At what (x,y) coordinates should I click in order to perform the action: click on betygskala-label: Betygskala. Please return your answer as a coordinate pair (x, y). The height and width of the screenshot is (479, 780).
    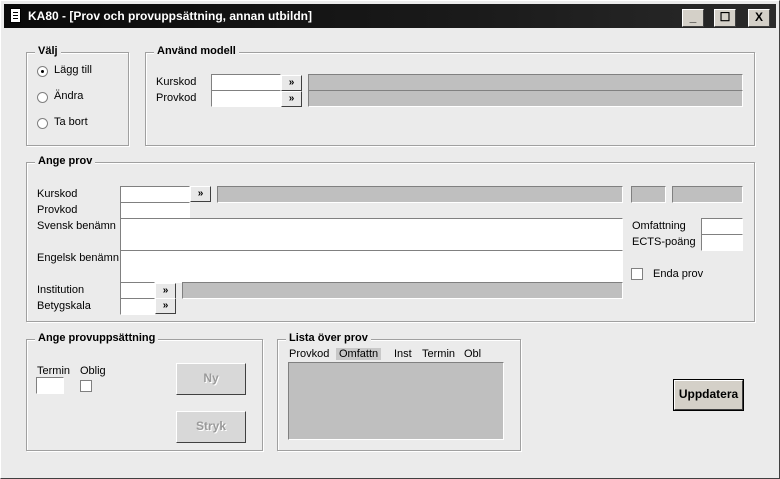
    Looking at the image, I should click on (64, 306).